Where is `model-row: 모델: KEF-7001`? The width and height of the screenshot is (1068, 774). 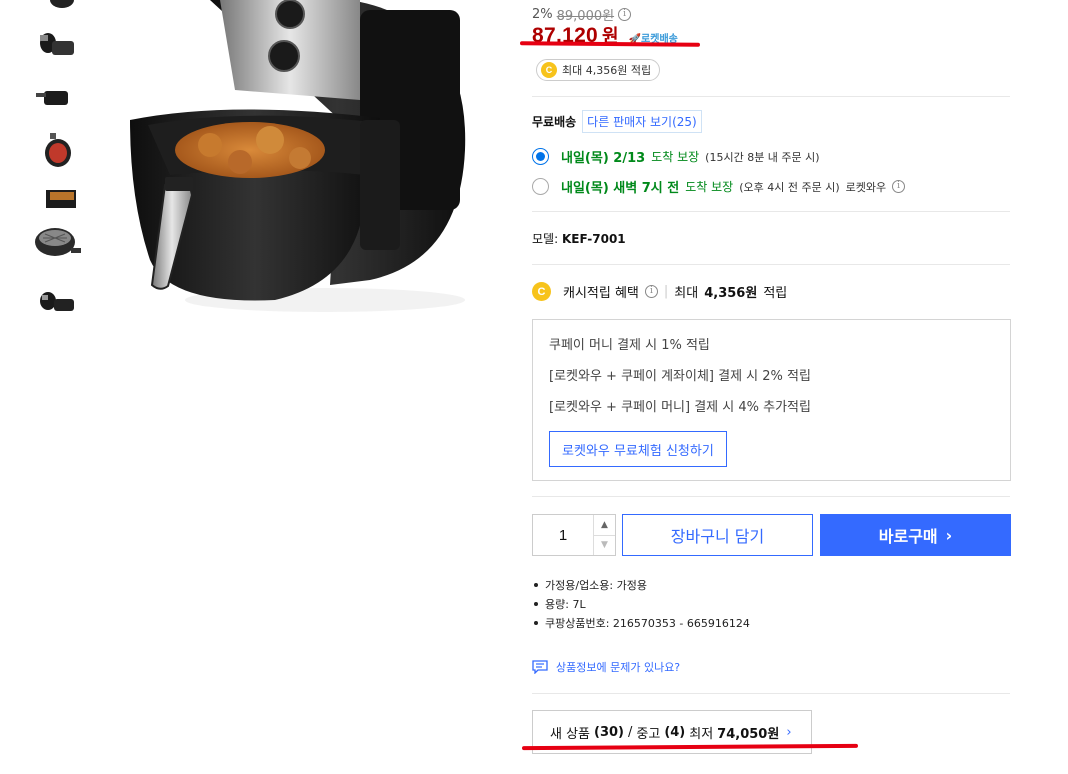
model-row: 모델: KEF-7001 is located at coordinates (579, 238).